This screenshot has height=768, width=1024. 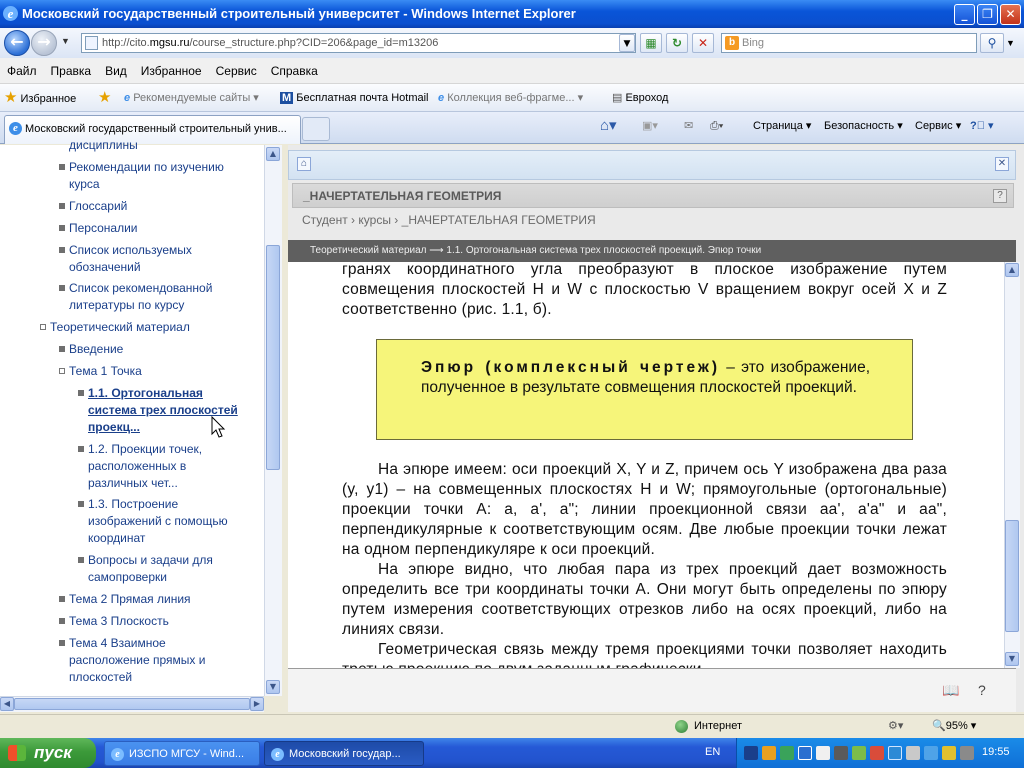 I want to click on menu-tools: Сервис, so click(x=236, y=71).